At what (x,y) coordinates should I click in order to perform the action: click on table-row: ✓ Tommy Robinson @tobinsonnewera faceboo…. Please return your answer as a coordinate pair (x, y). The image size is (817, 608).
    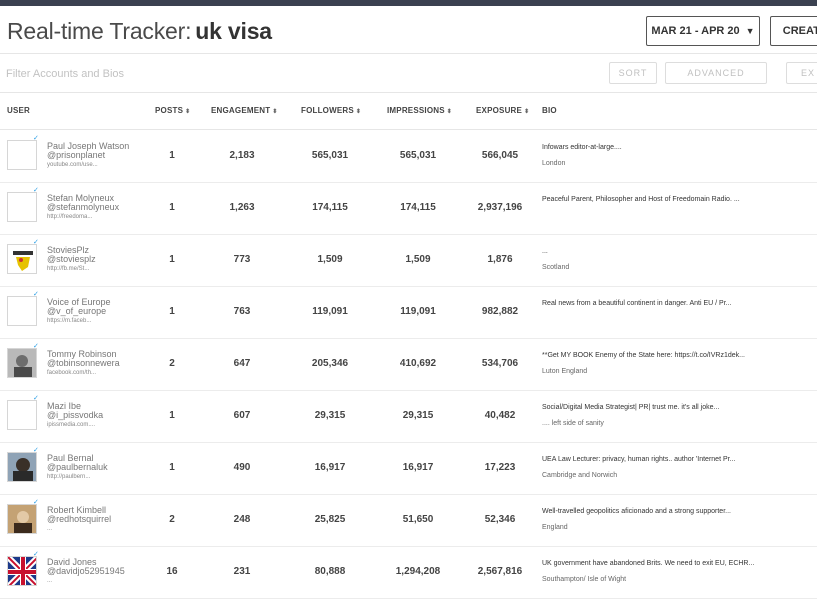
    Looking at the image, I should click on (408, 365).